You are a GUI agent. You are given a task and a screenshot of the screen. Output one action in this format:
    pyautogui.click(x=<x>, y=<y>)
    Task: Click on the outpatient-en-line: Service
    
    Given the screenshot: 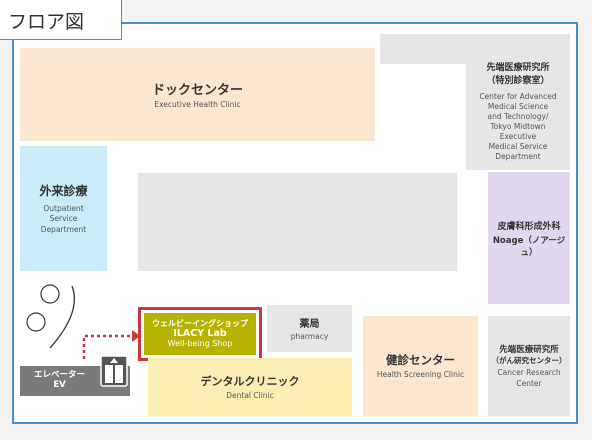 What is the action you would take?
    pyautogui.click(x=63, y=219)
    